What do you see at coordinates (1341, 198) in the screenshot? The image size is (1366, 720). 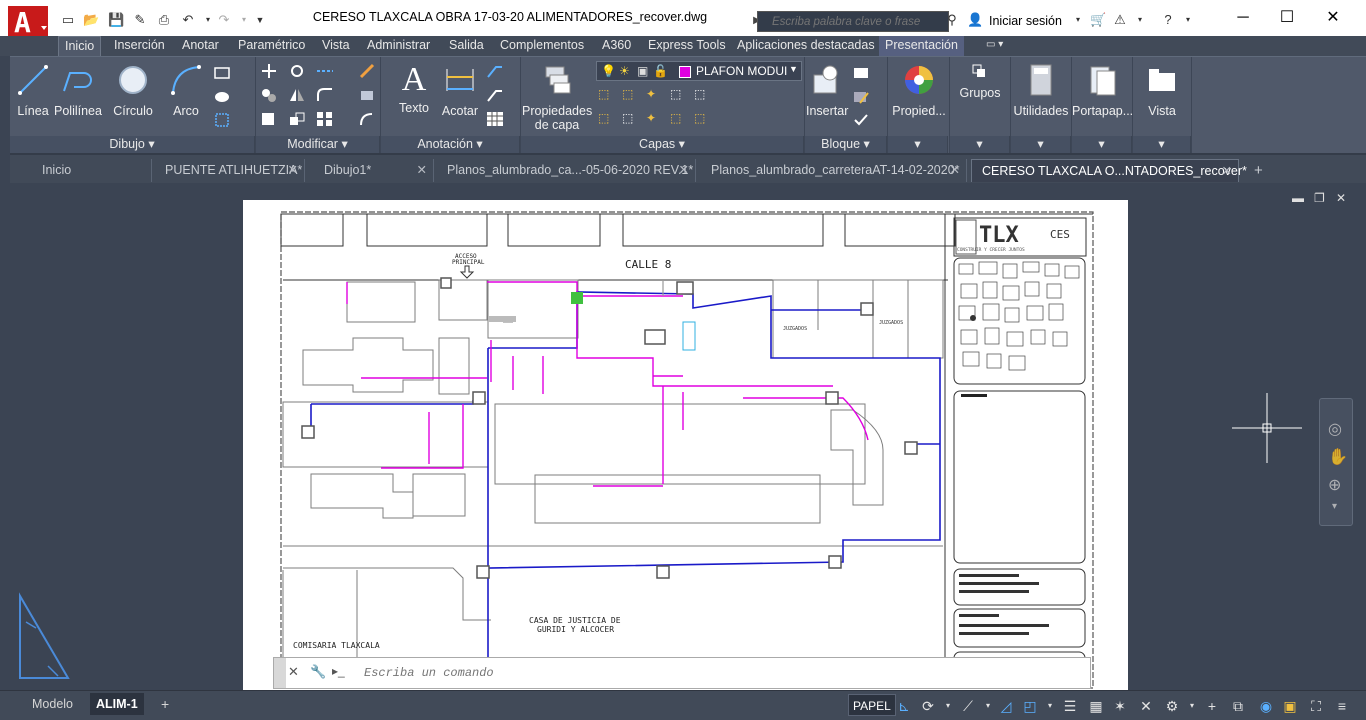 I see `viewport-close-icon: ✕` at bounding box center [1341, 198].